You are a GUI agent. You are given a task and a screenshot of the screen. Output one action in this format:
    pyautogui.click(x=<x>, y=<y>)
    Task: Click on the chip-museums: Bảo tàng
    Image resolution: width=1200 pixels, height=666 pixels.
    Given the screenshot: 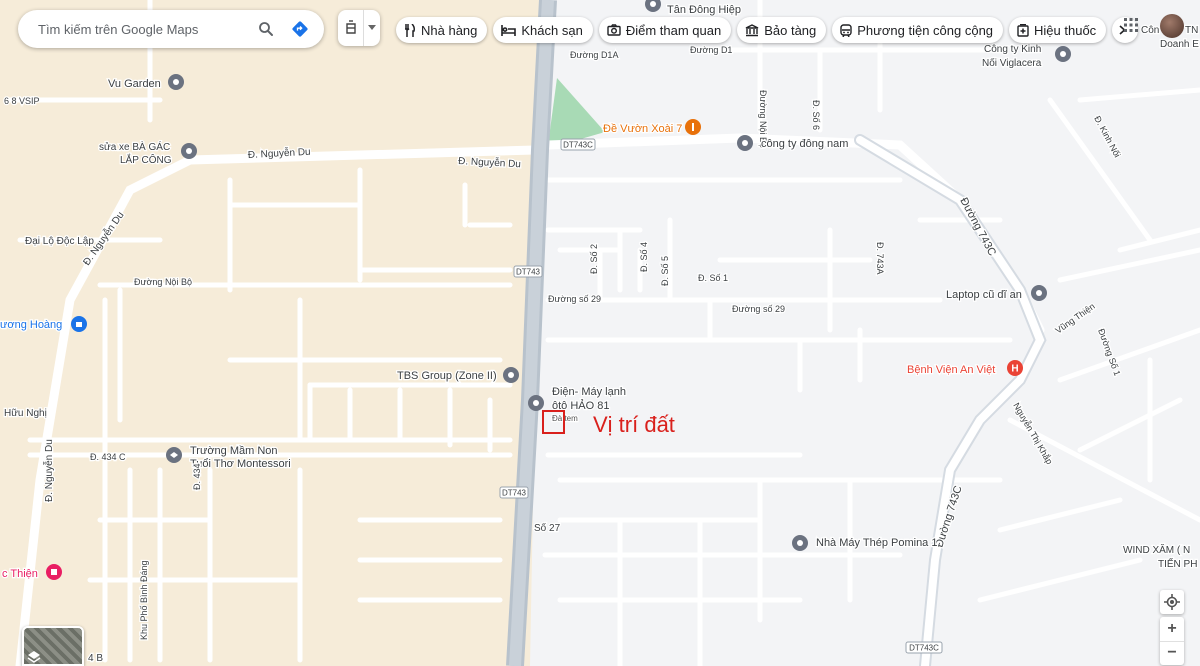 What is the action you would take?
    pyautogui.click(x=782, y=30)
    